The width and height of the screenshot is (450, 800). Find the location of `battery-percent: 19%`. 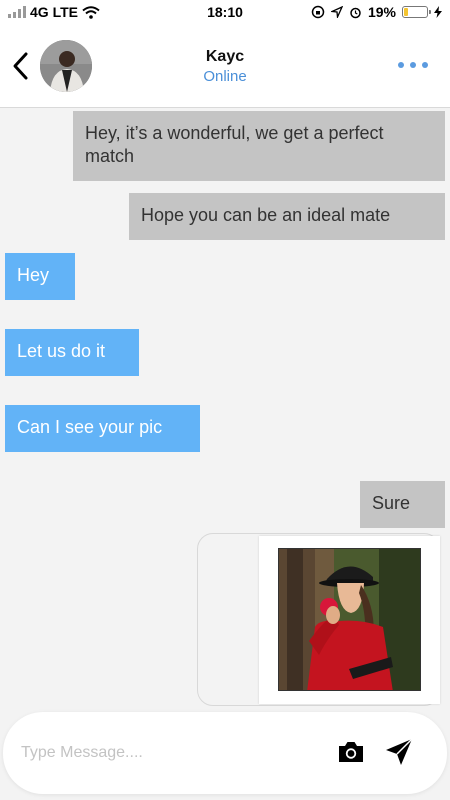

battery-percent: 19% is located at coordinates (381, 12).